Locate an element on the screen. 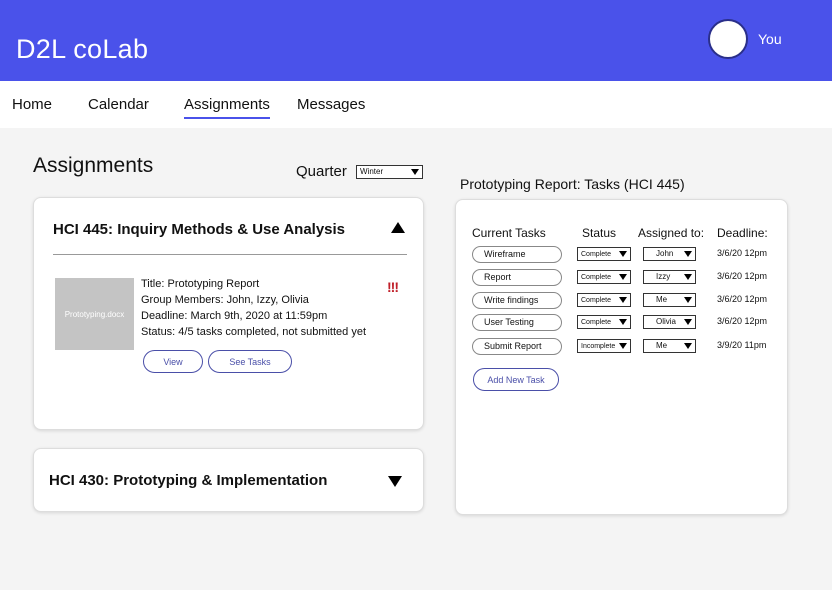  column-header-assigned: Assigned to: is located at coordinates (671, 233).